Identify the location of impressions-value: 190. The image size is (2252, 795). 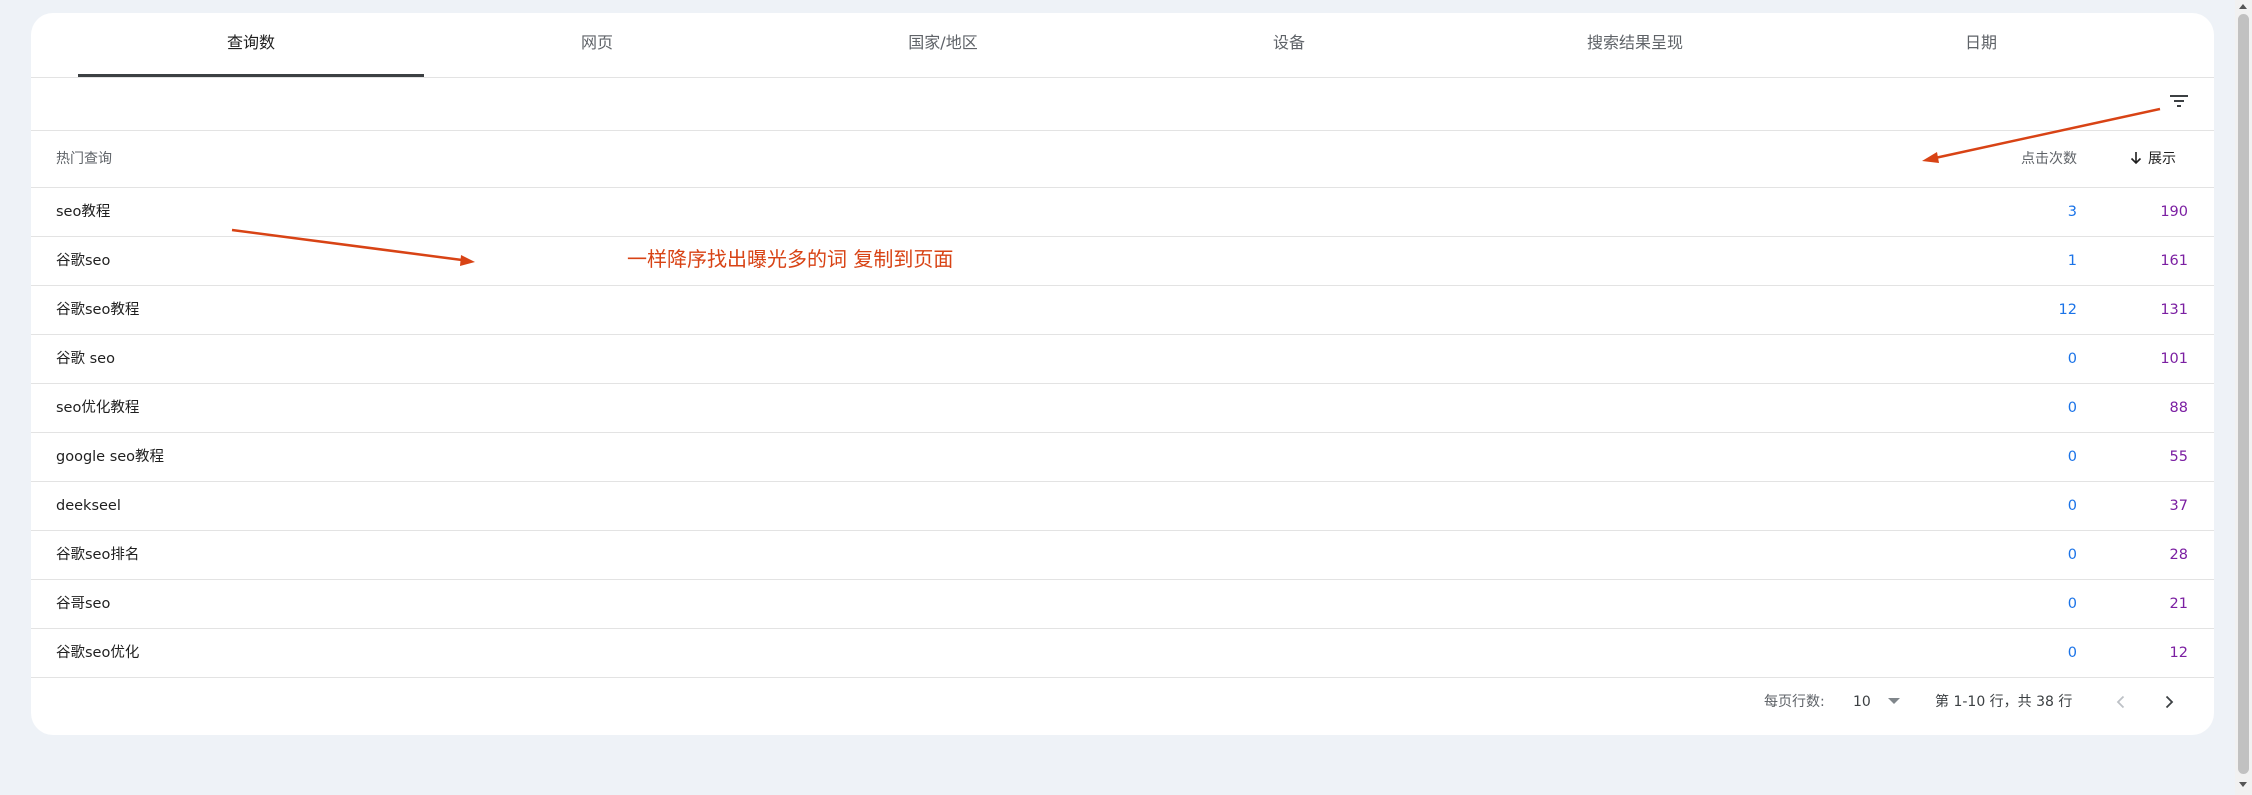
(2174, 212).